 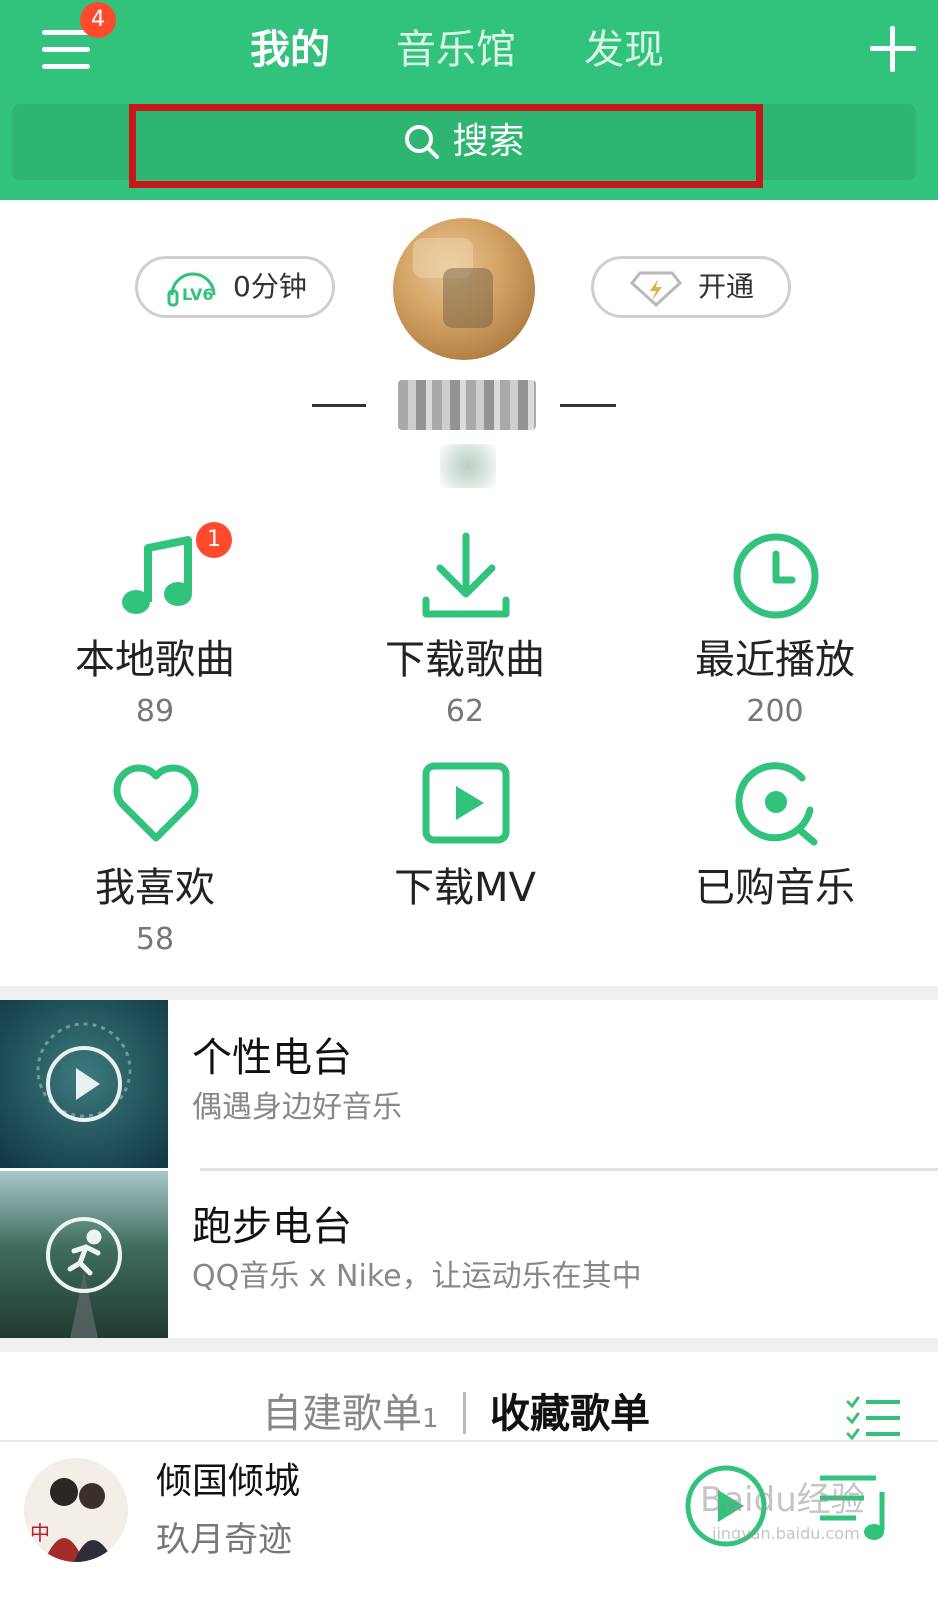 What do you see at coordinates (465, 660) in the screenshot?
I see `downloaded-songs-label: 下载歌曲` at bounding box center [465, 660].